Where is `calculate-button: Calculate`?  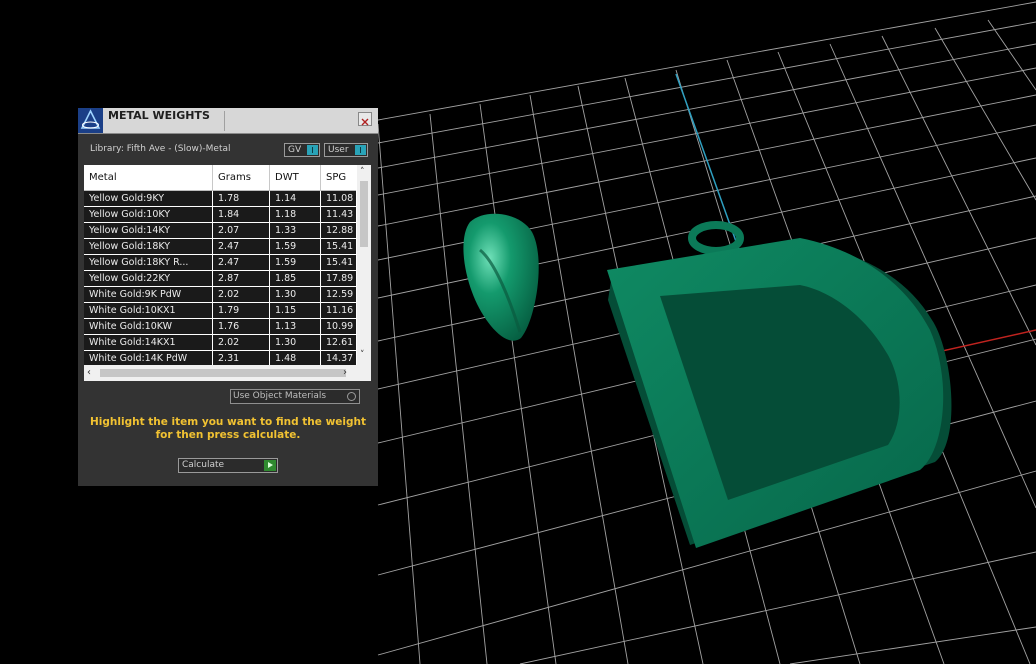
calculate-button: Calculate is located at coordinates (228, 465).